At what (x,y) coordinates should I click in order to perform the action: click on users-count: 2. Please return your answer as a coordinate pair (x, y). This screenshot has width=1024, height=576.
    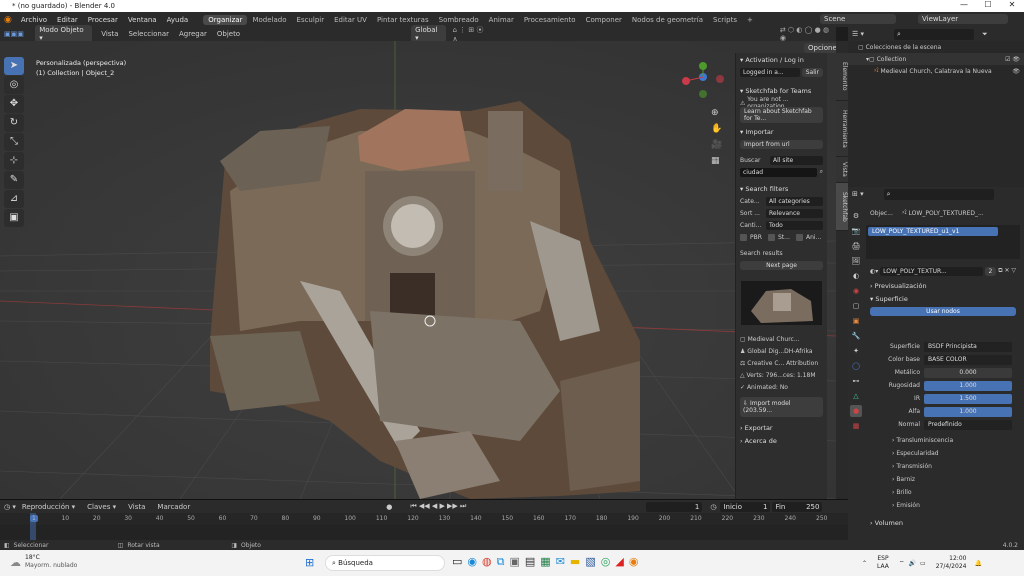
    Looking at the image, I should click on (990, 271).